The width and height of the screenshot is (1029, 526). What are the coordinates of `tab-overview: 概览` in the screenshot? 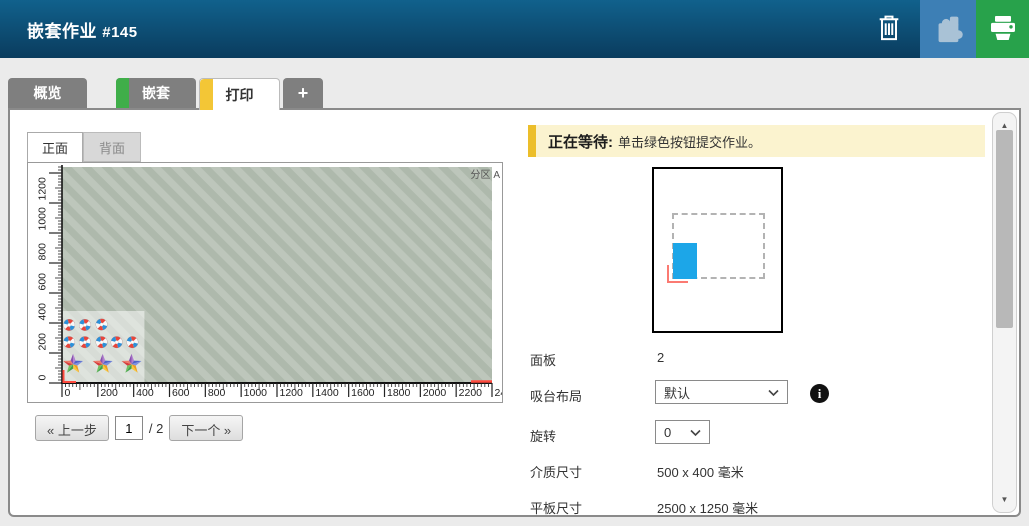 It's located at (47, 93).